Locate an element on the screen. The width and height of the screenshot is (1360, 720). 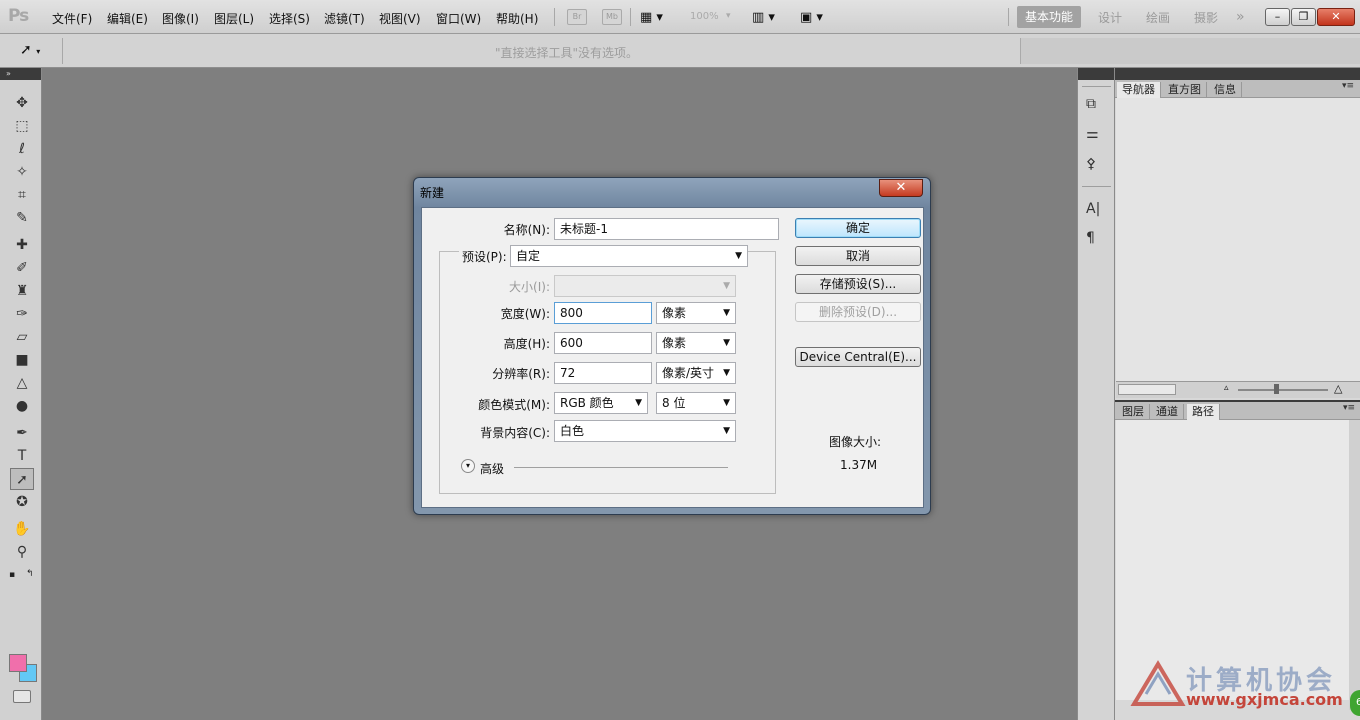
menu-layer: 图层(L) is located at coordinates (234, 18).